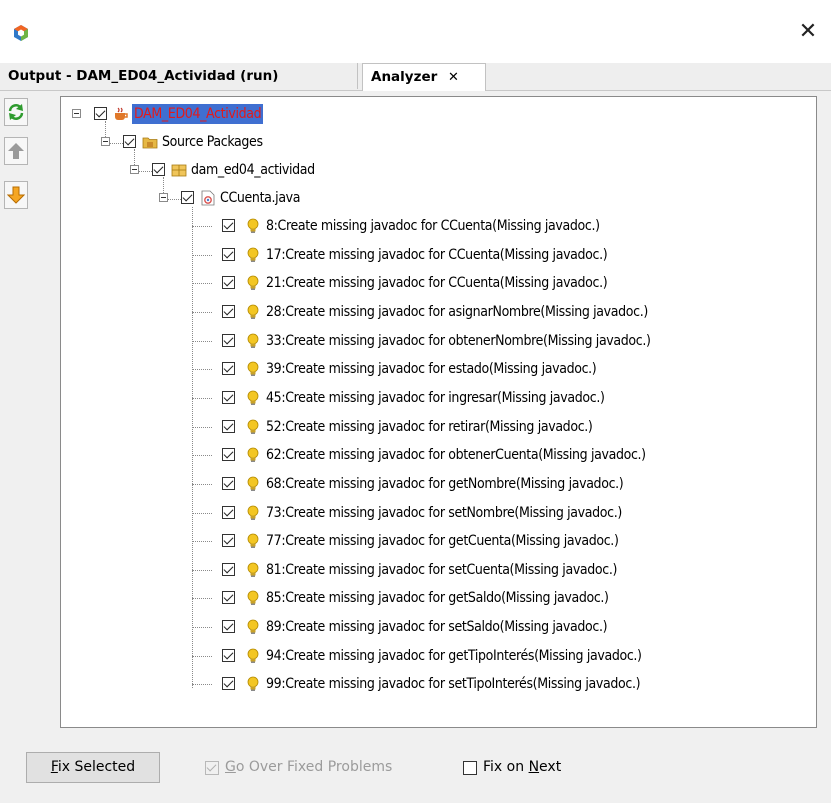 The height and width of the screenshot is (803, 831). I want to click on window-close-button: ✕, so click(808, 32).